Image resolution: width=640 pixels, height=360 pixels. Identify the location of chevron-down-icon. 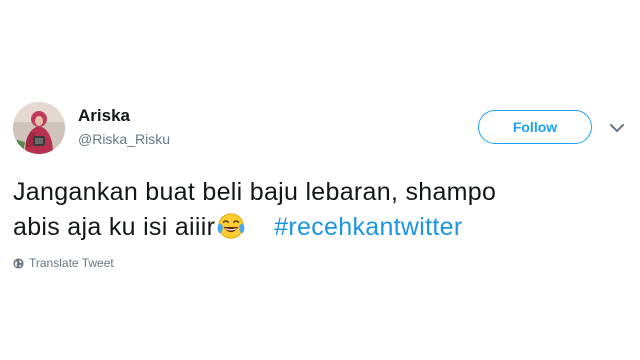
(617, 128).